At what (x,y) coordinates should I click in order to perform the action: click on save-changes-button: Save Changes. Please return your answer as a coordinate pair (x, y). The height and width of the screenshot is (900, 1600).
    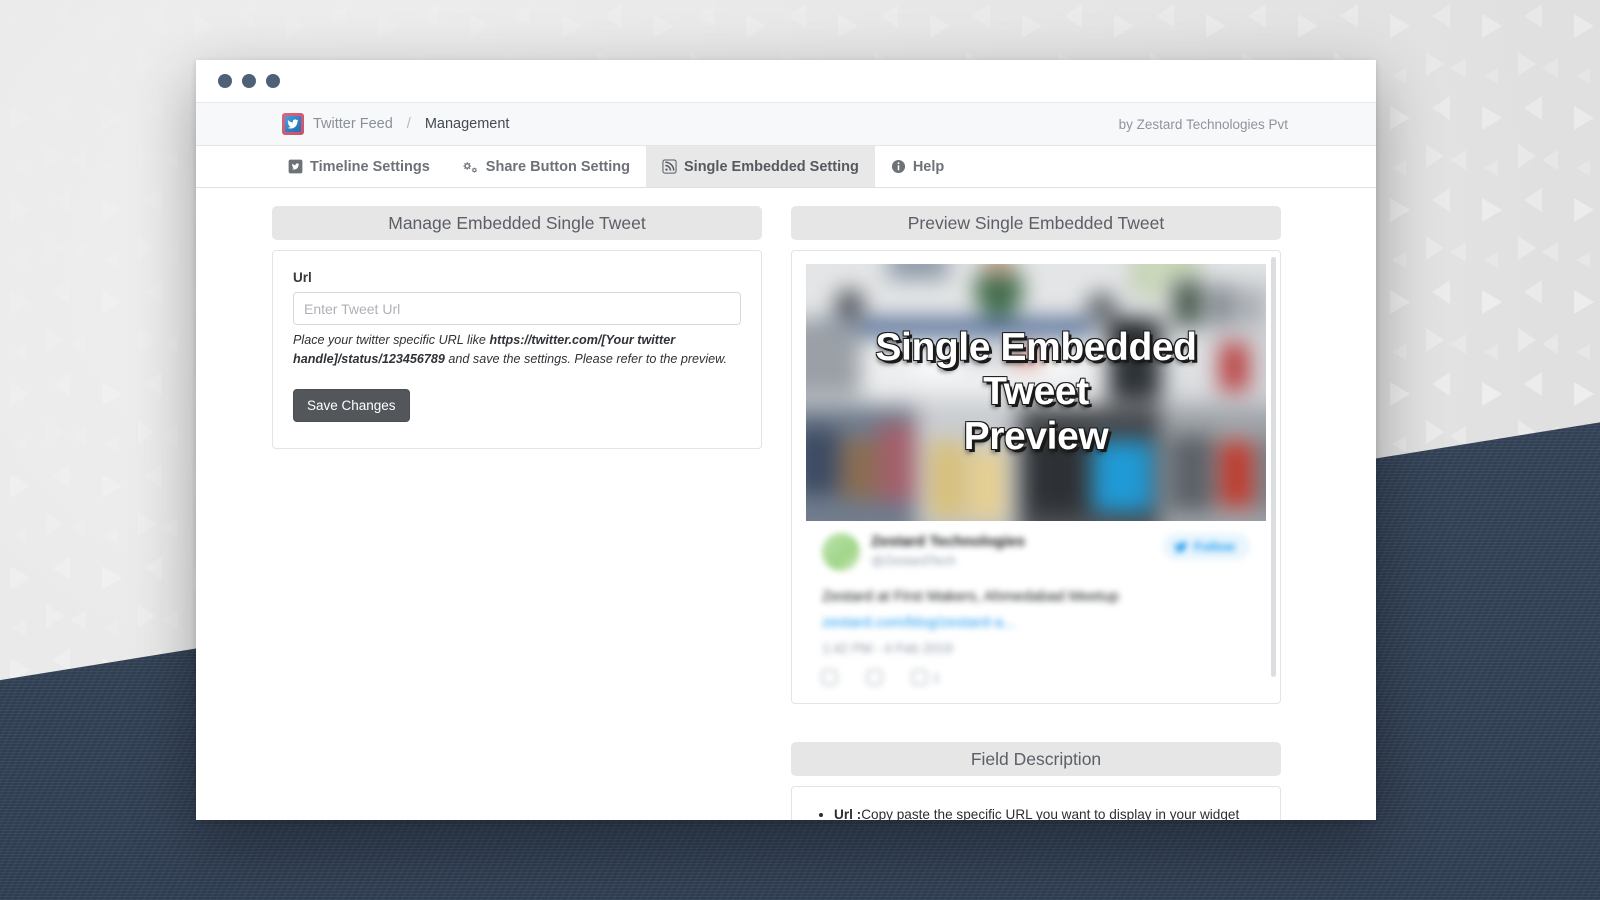
    Looking at the image, I should click on (351, 405).